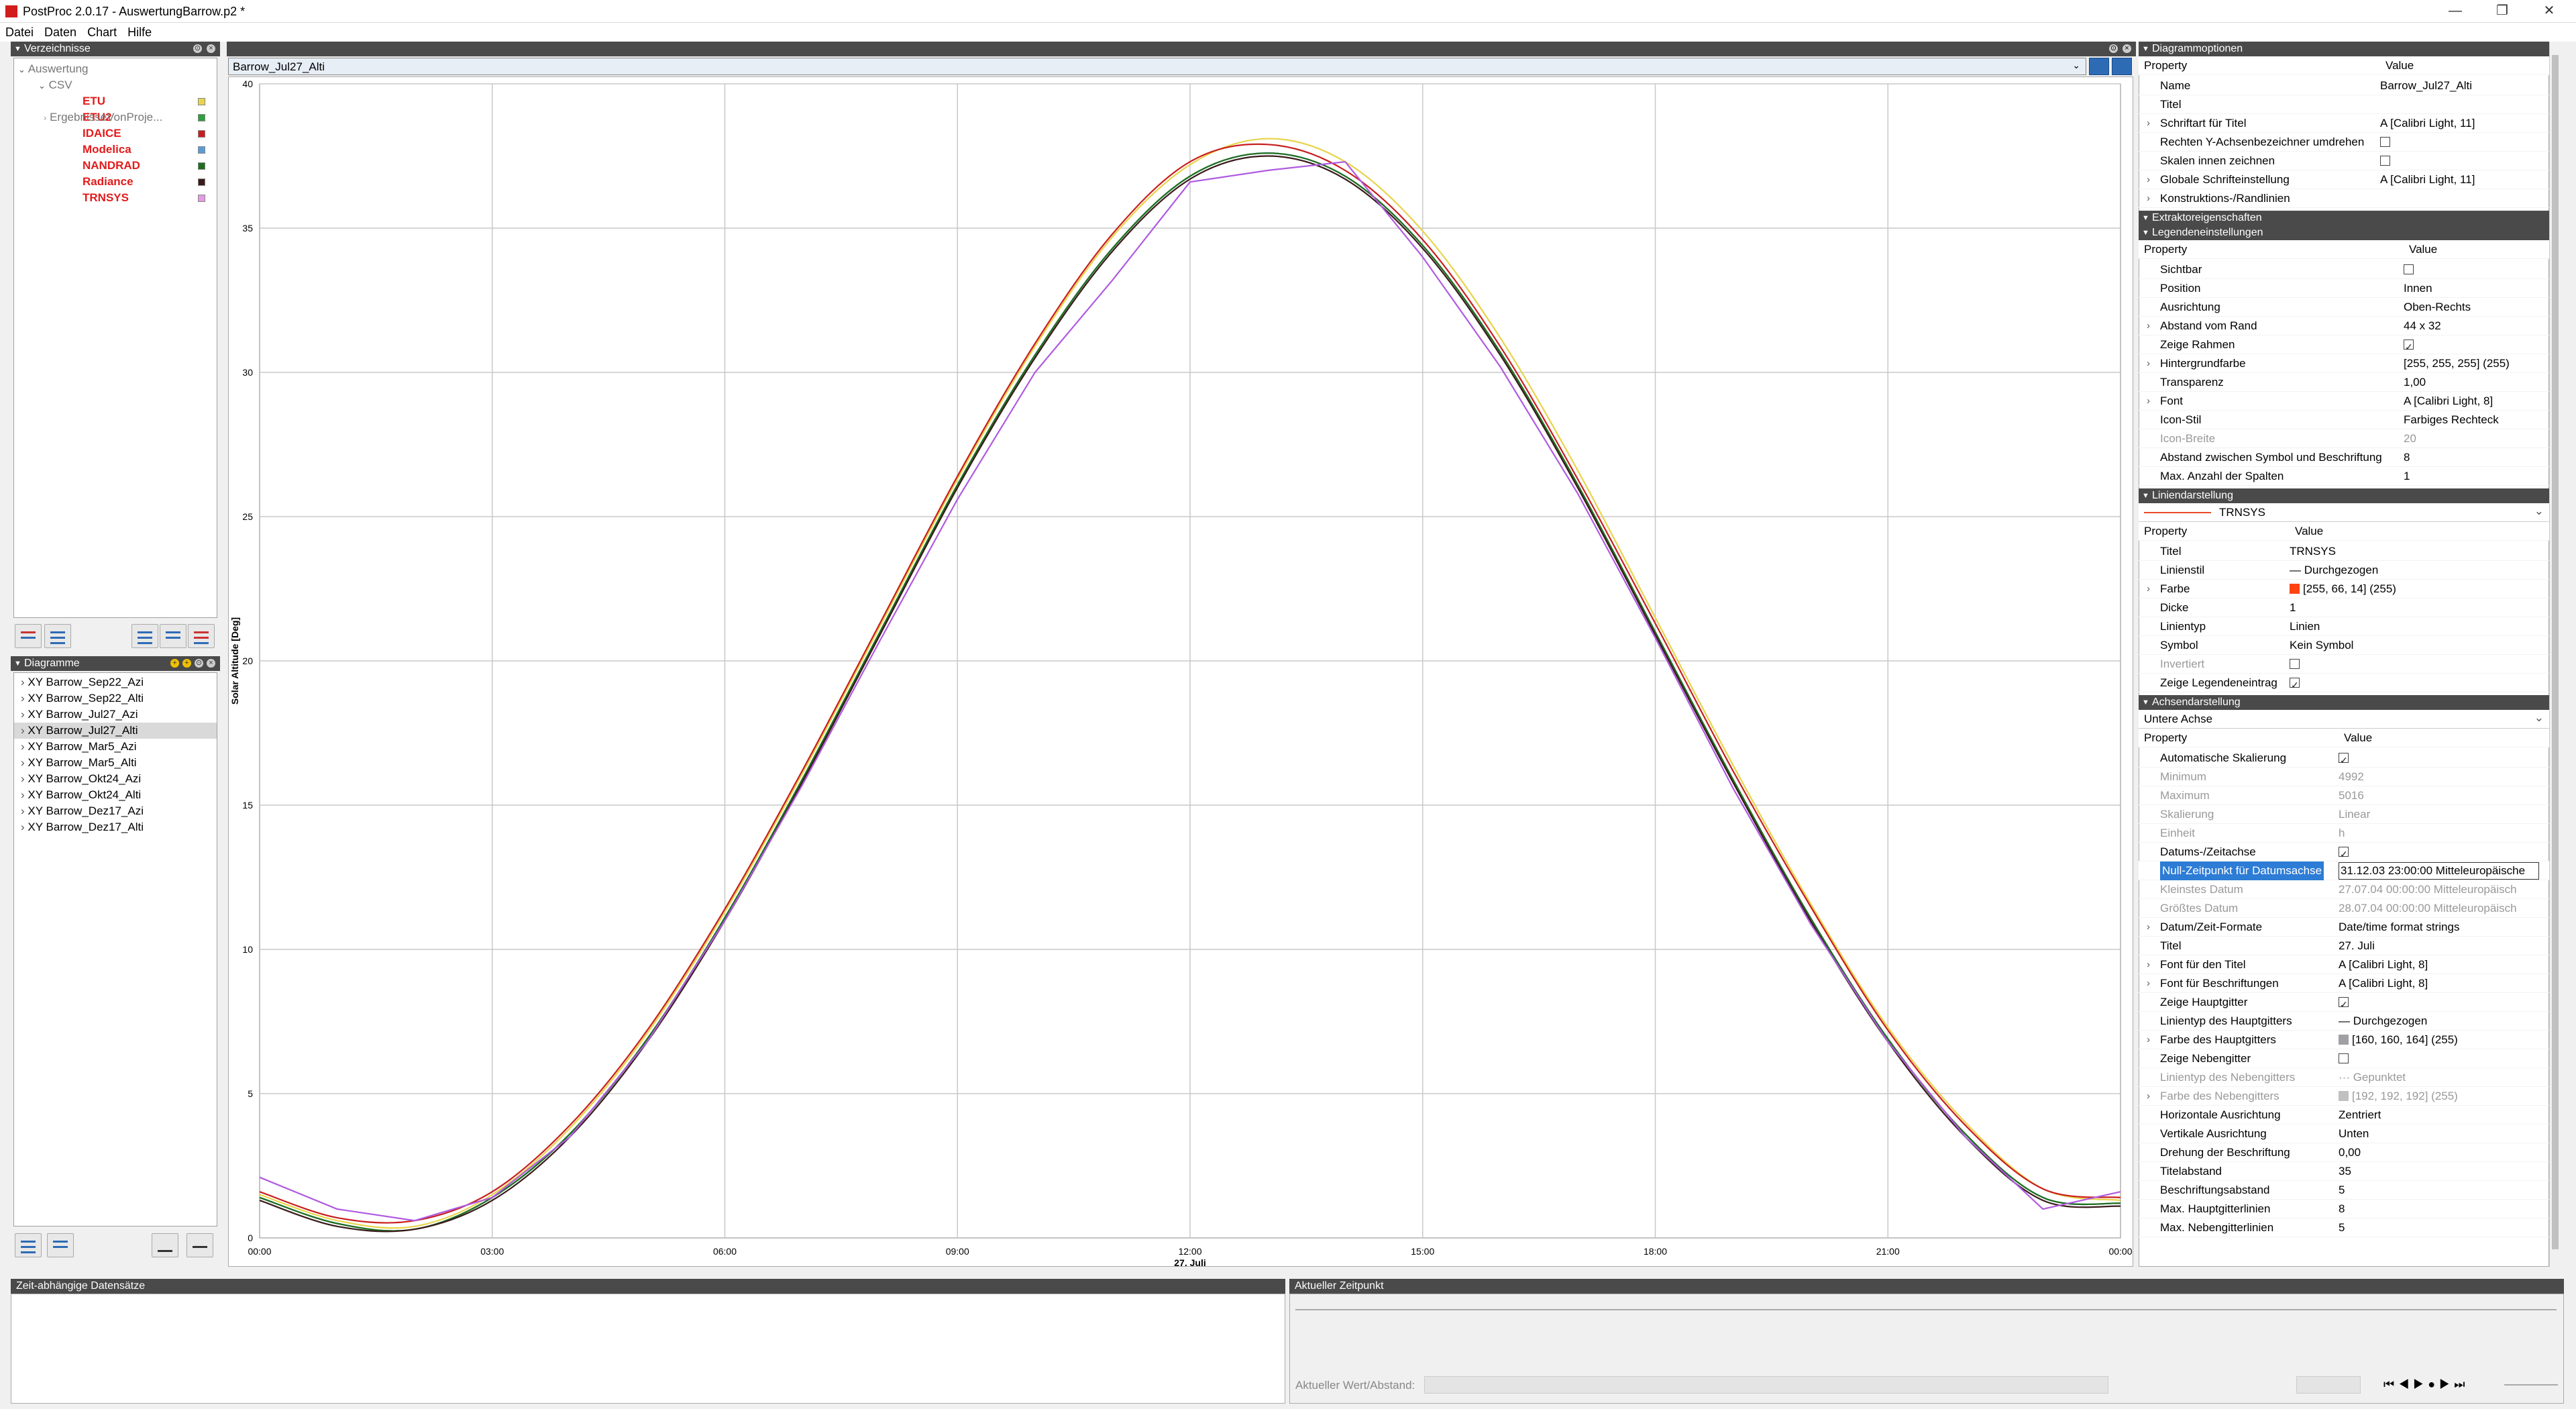  What do you see at coordinates (2344, 198) in the screenshot?
I see `property-row: › Konstruktions-/Randlinien` at bounding box center [2344, 198].